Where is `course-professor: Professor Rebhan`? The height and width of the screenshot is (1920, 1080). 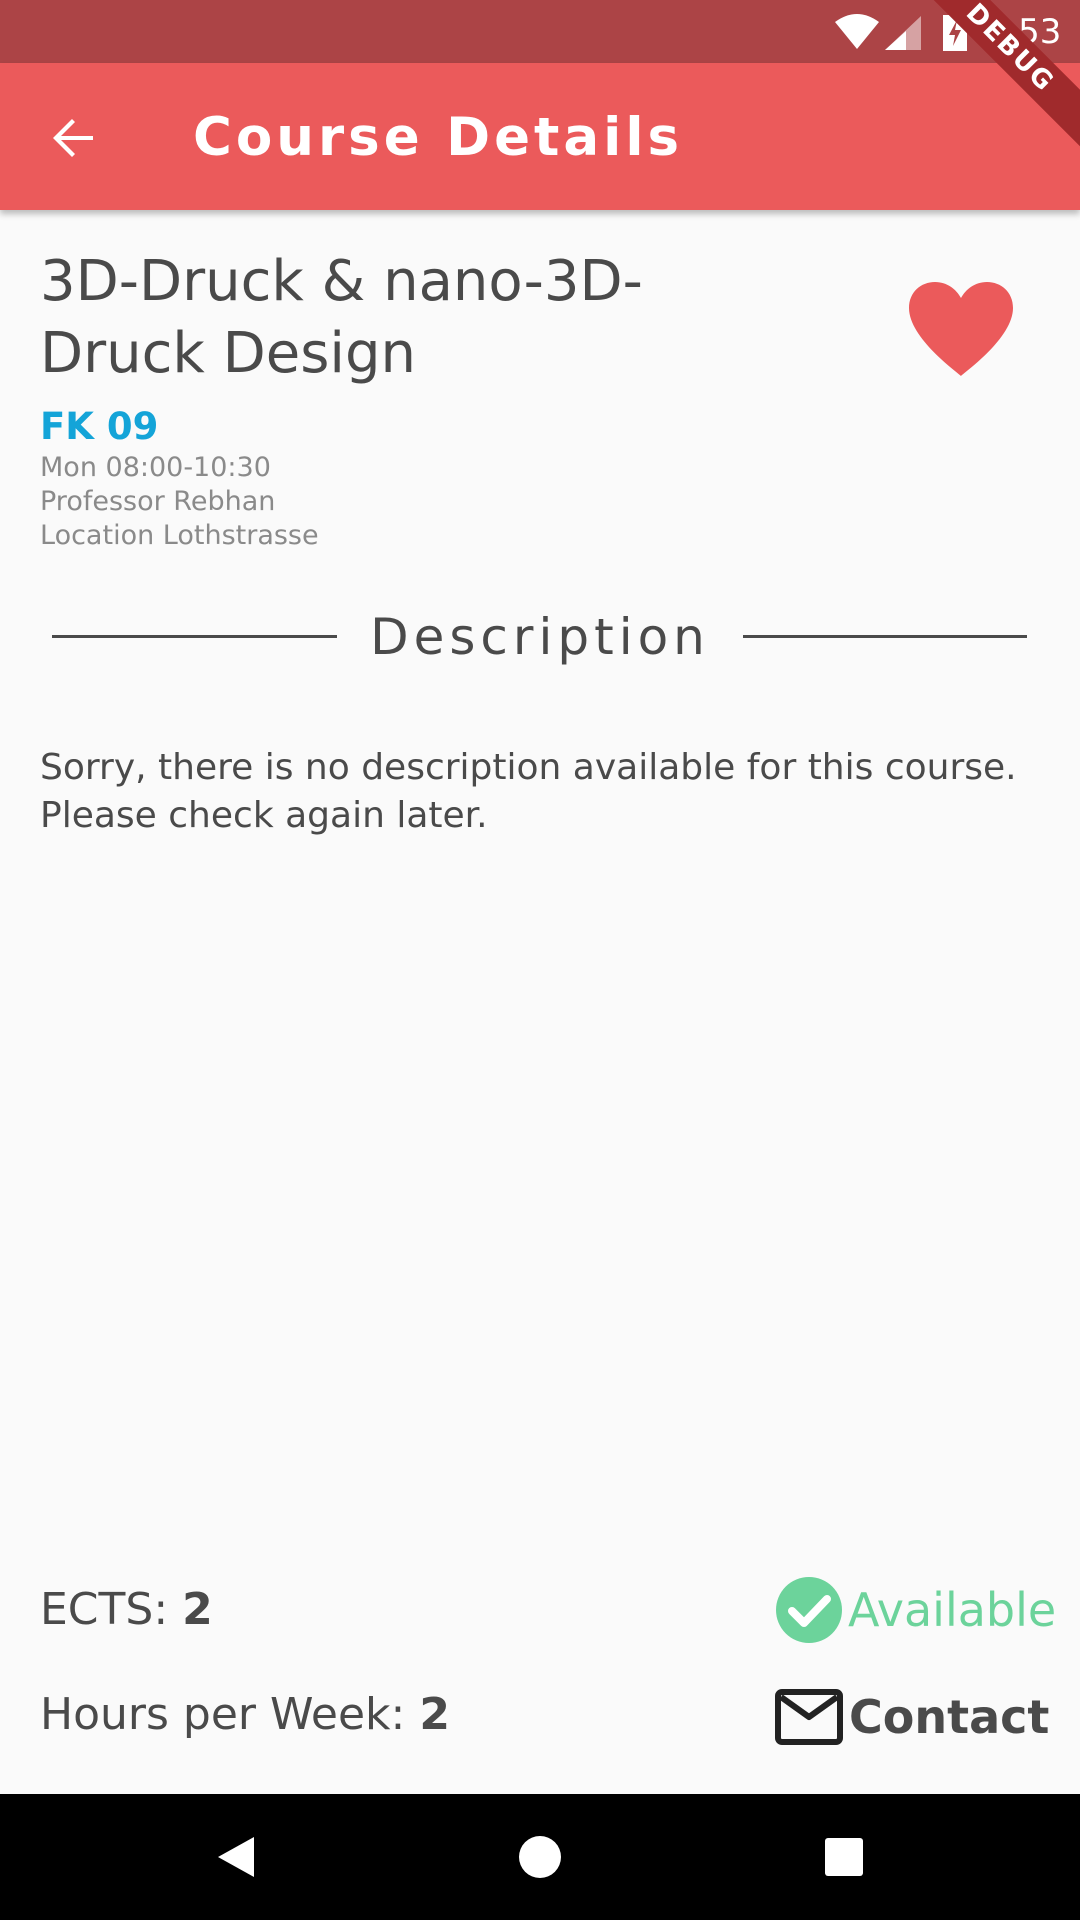 course-professor: Professor Rebhan is located at coordinates (158, 501).